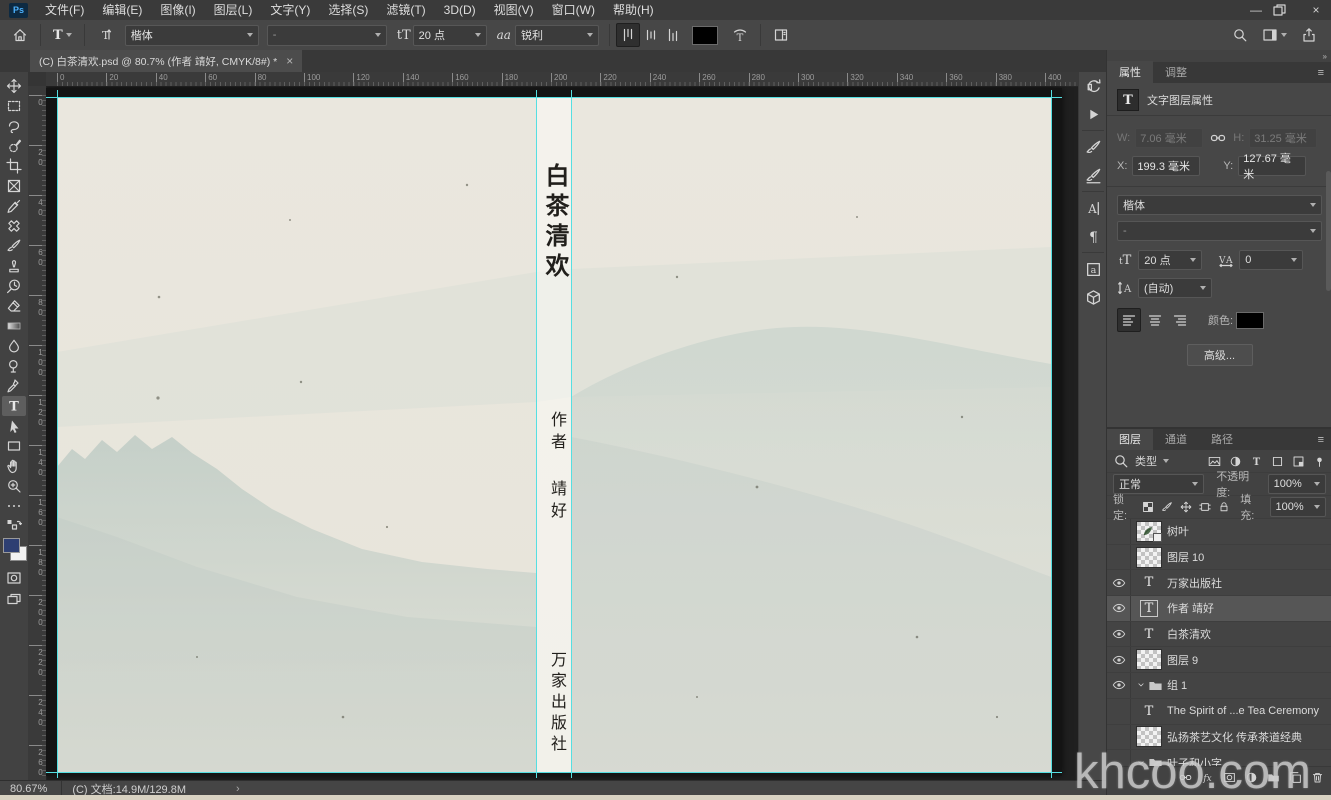  I want to click on y-field: 127.67 毫米, so click(1272, 167).